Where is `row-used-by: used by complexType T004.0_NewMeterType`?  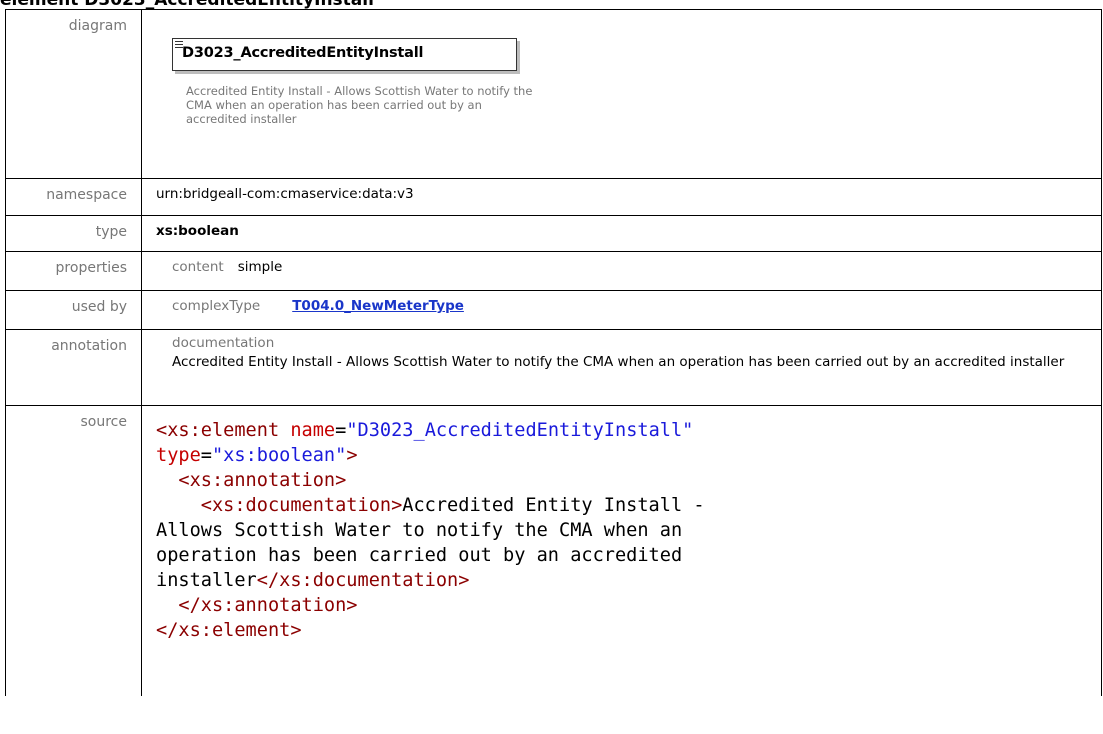 row-used-by: used by complexType T004.0_NewMeterType is located at coordinates (553, 310).